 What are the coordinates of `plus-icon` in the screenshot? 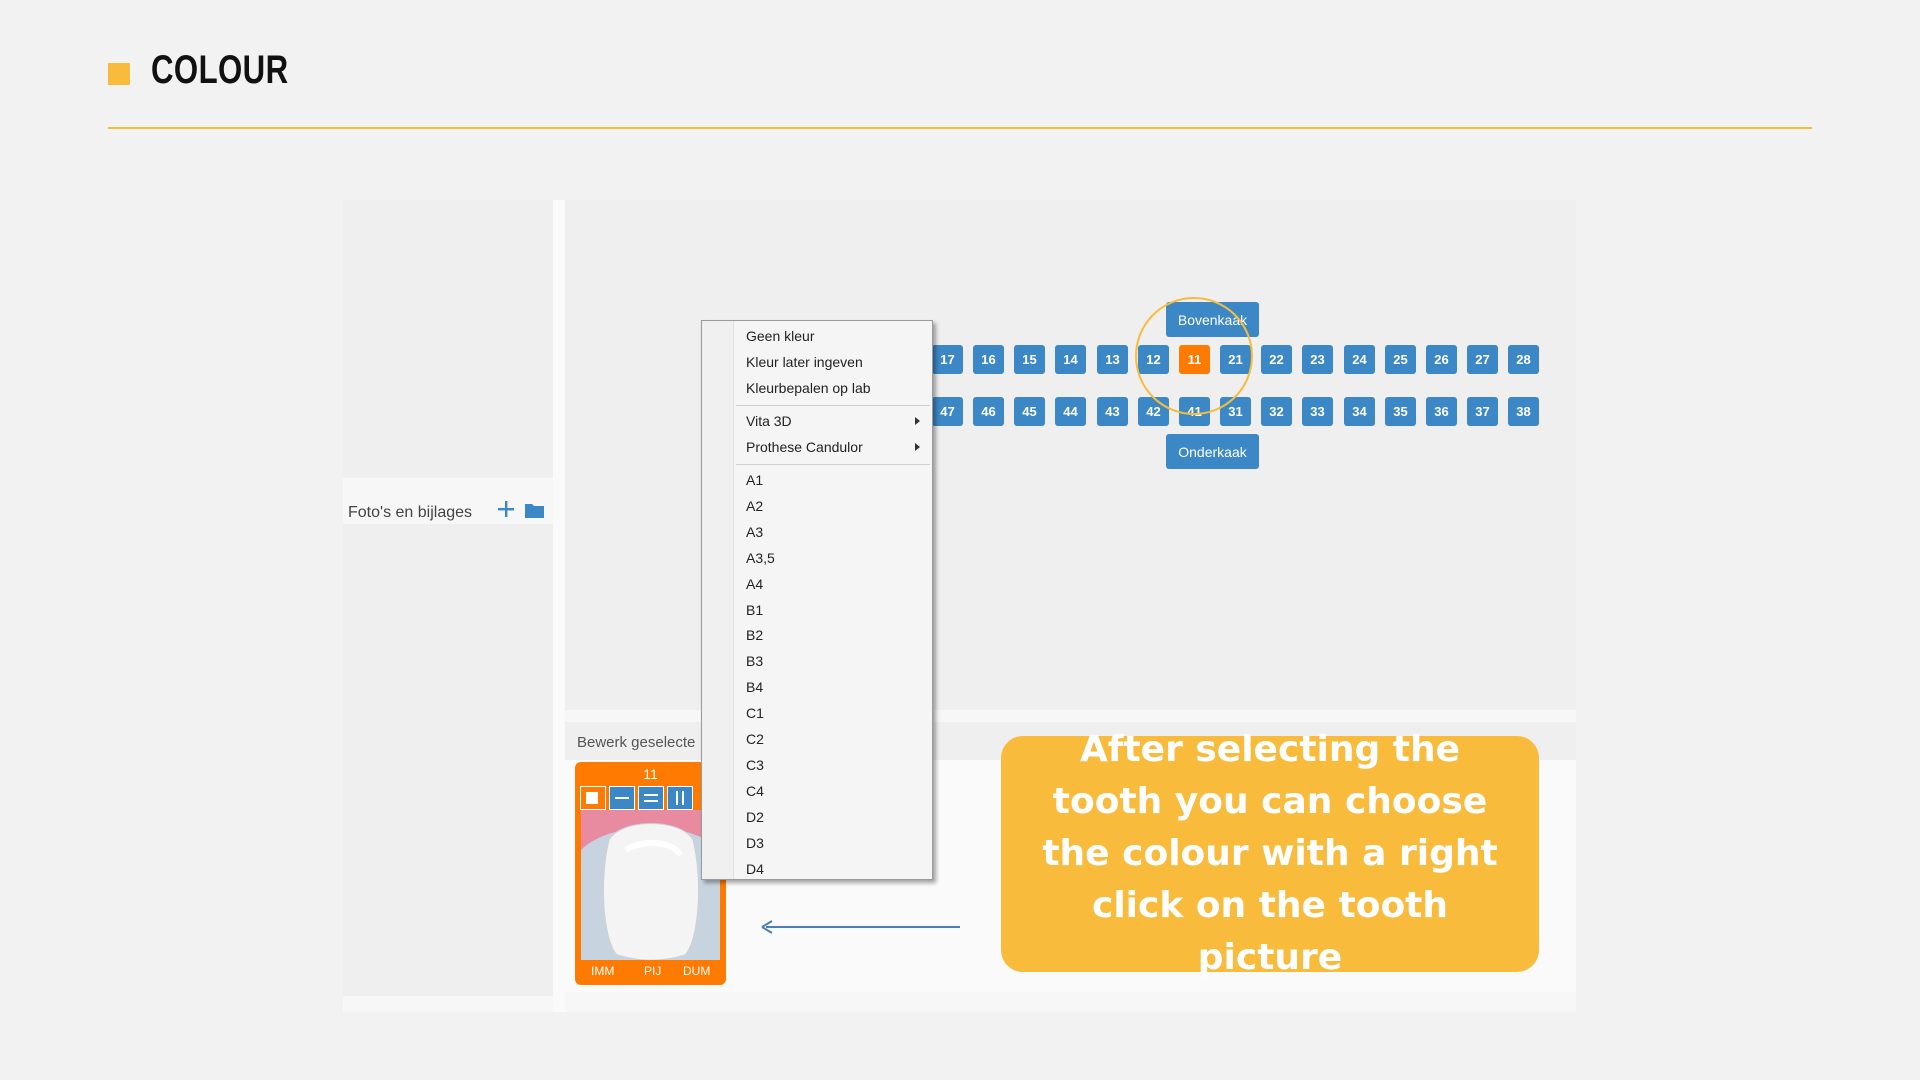 It's located at (506, 509).